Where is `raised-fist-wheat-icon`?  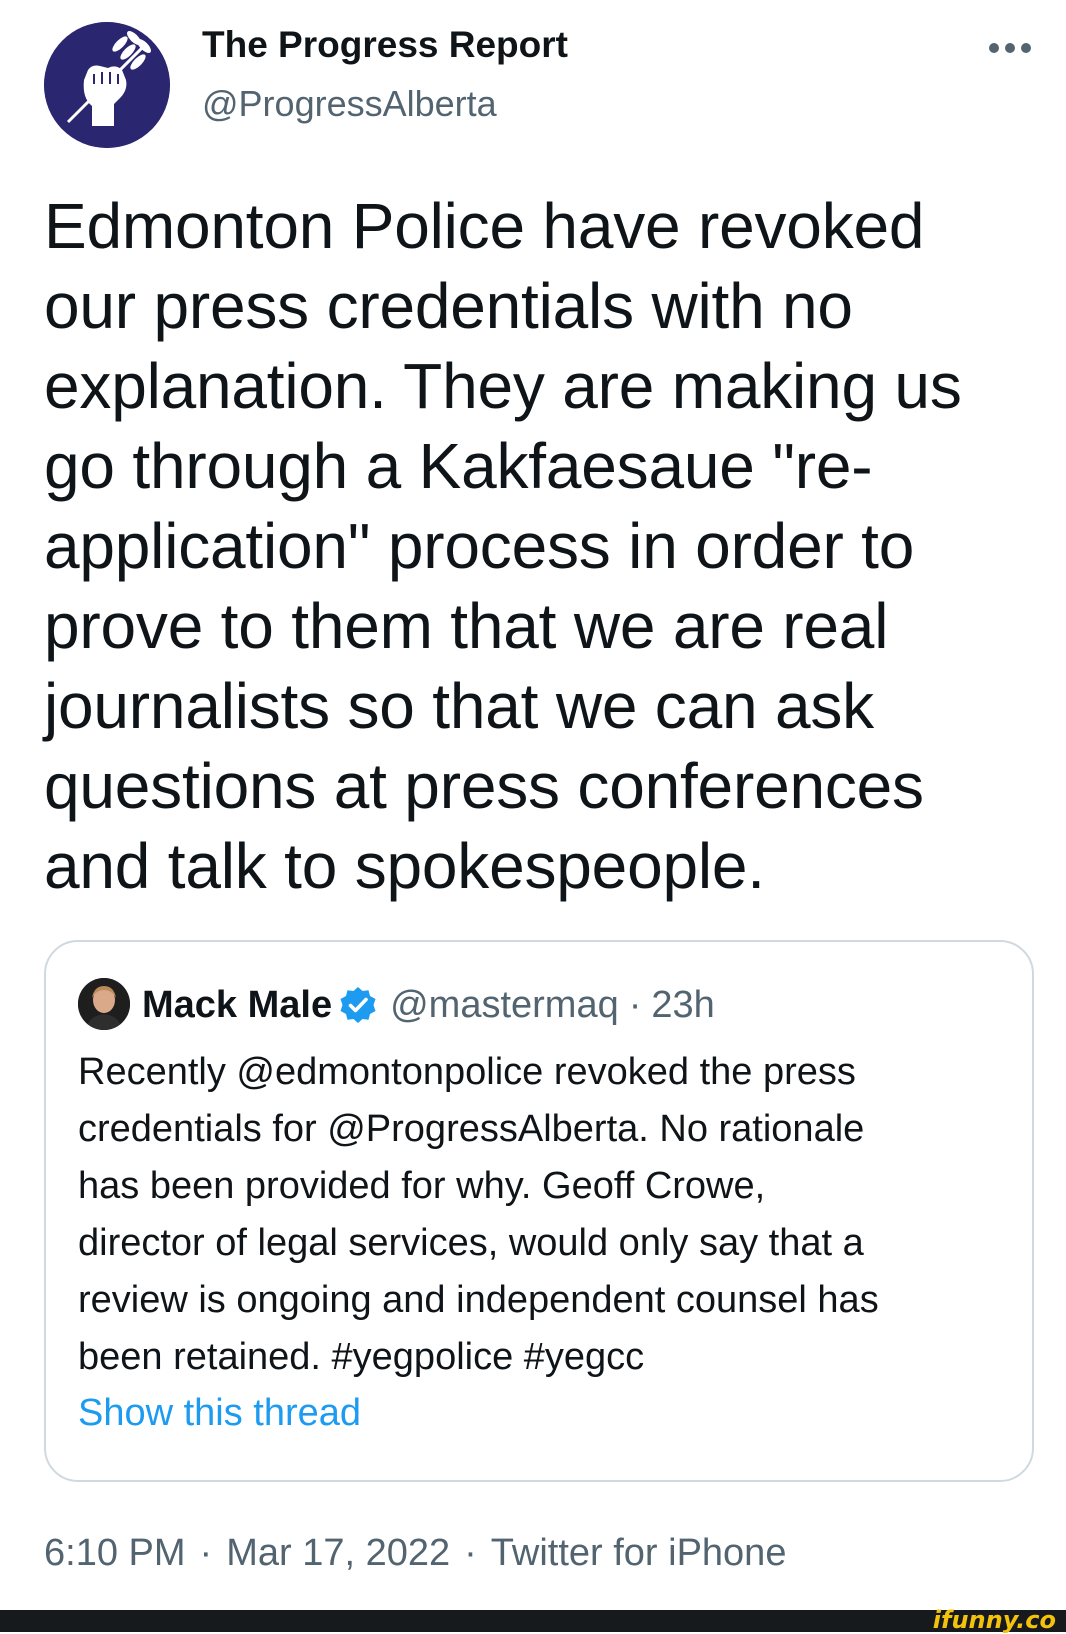
raised-fist-wheat-icon is located at coordinates (107, 85).